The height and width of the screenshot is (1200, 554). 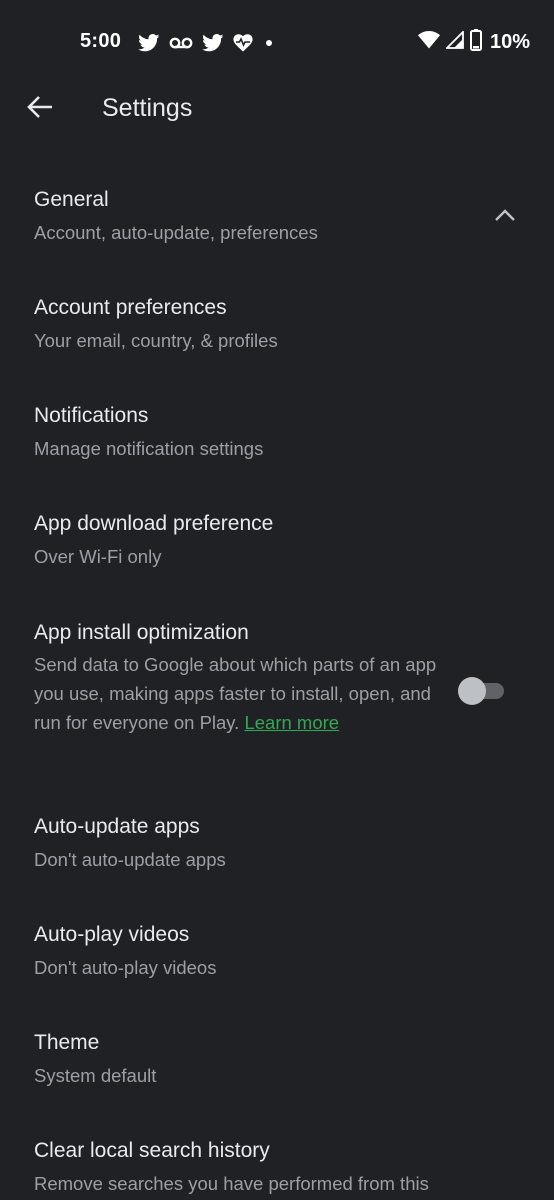 What do you see at coordinates (147, 108) in the screenshot?
I see `page-title: Settings` at bounding box center [147, 108].